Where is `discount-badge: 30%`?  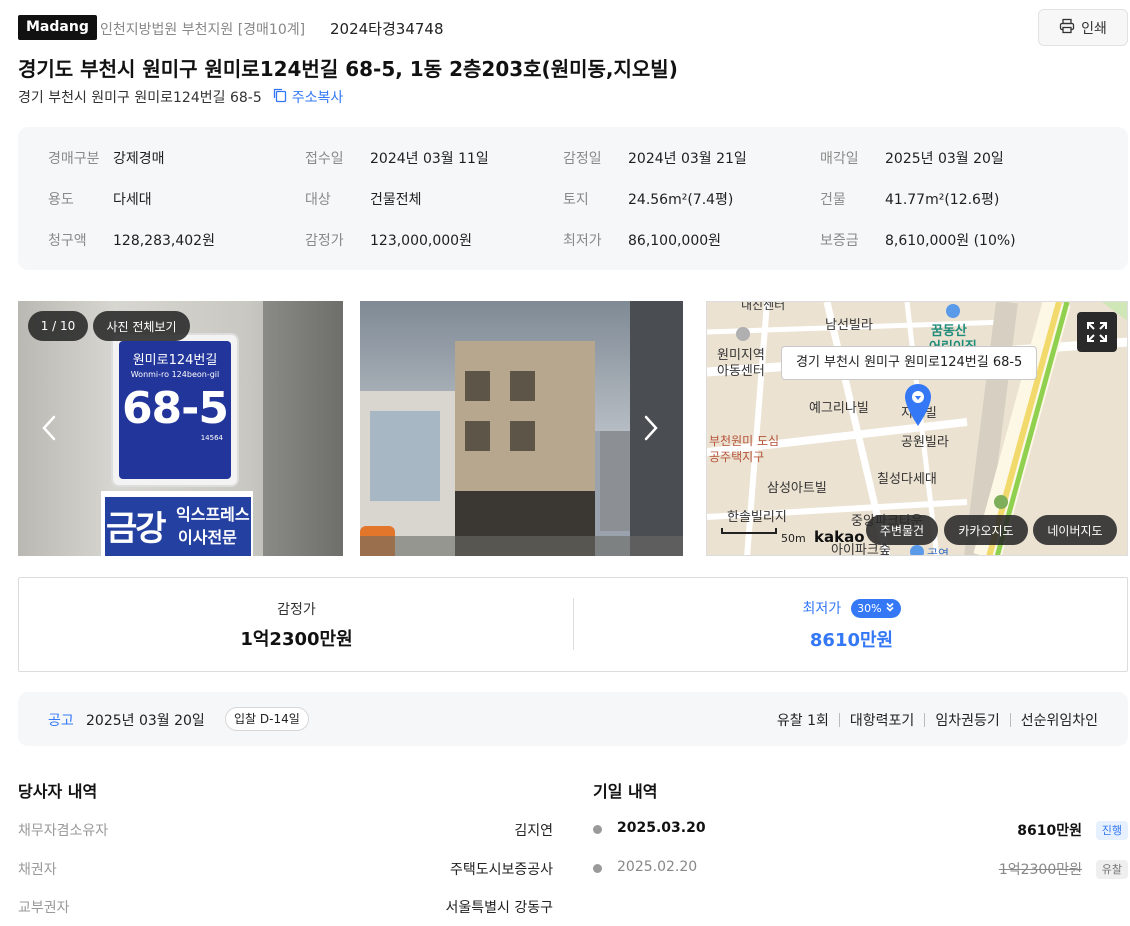 discount-badge: 30% is located at coordinates (876, 608).